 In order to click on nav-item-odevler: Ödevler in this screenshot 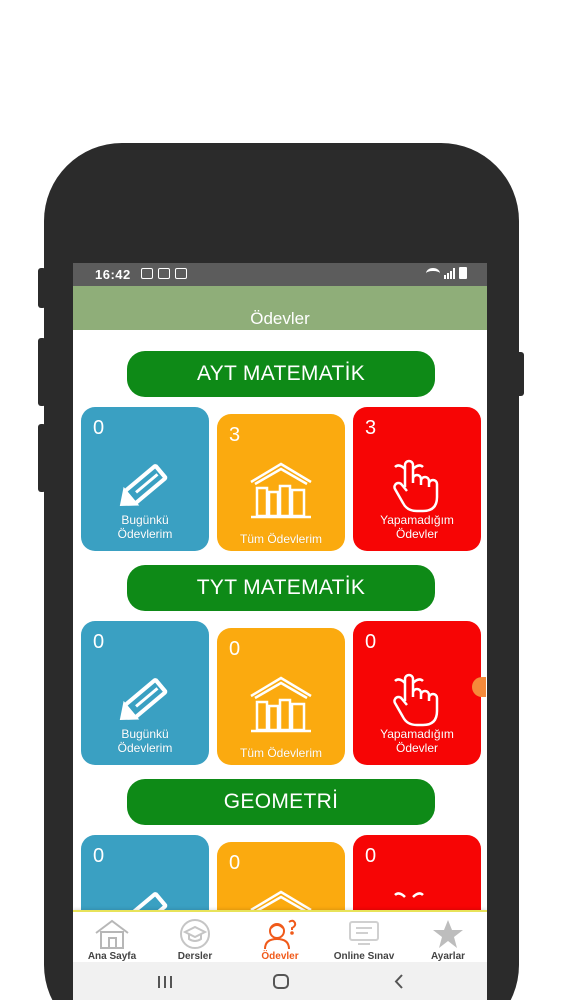, I will do `click(280, 938)`.